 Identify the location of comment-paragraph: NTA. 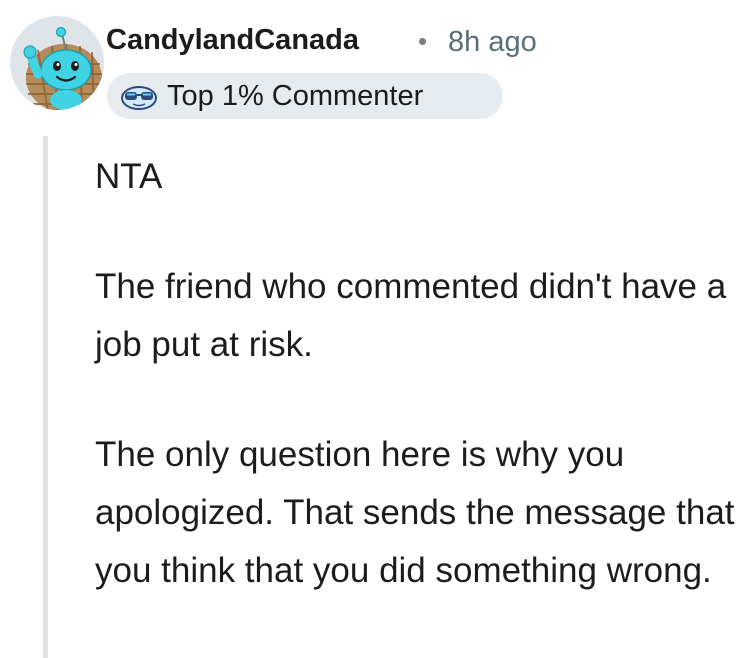
(129, 176).